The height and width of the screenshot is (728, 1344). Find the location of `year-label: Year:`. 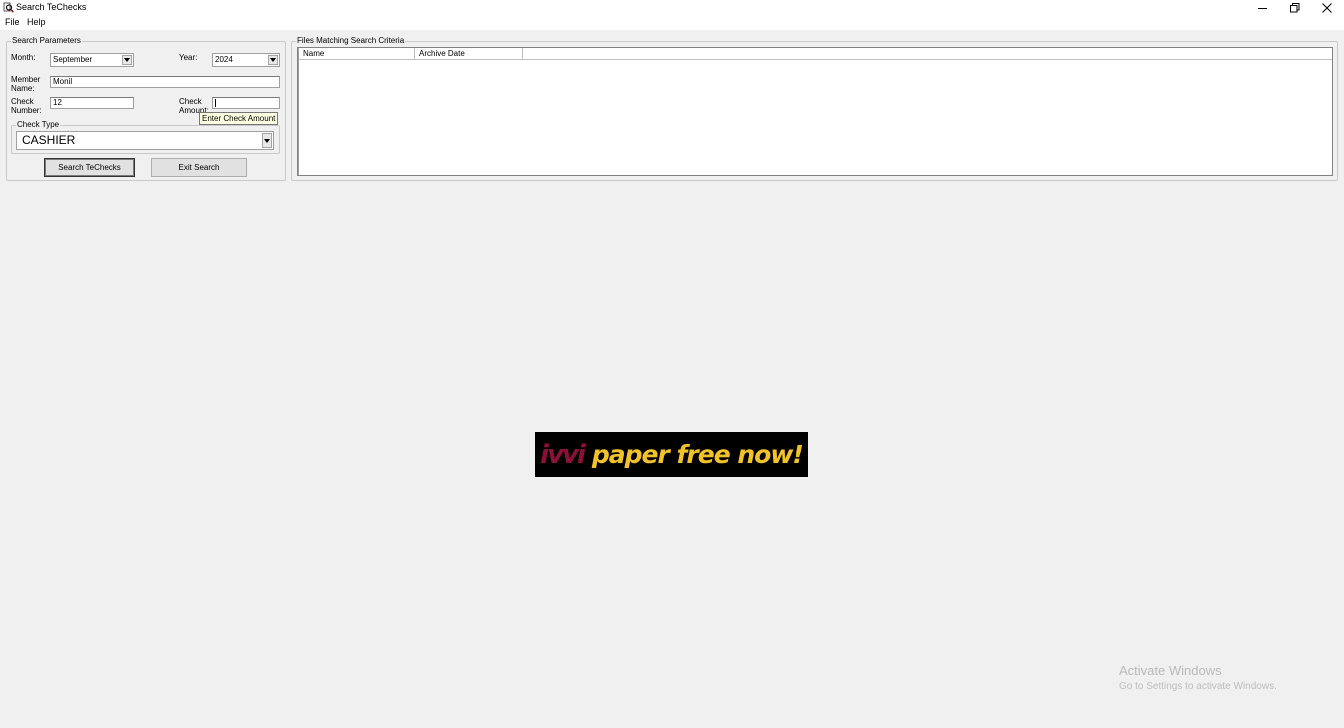

year-label: Year: is located at coordinates (188, 57).